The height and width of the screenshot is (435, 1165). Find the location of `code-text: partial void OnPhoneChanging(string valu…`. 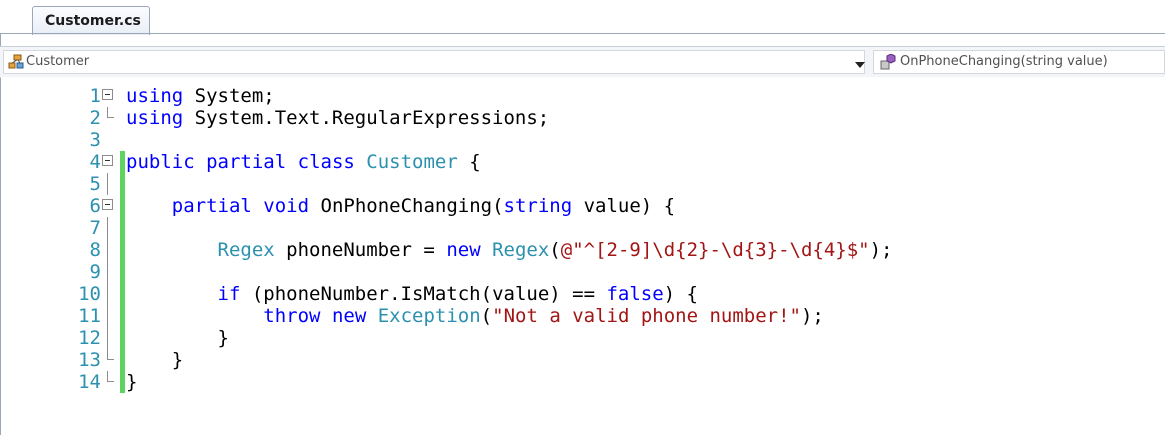

code-text: partial void OnPhoneChanging(string valu… is located at coordinates (400, 206).